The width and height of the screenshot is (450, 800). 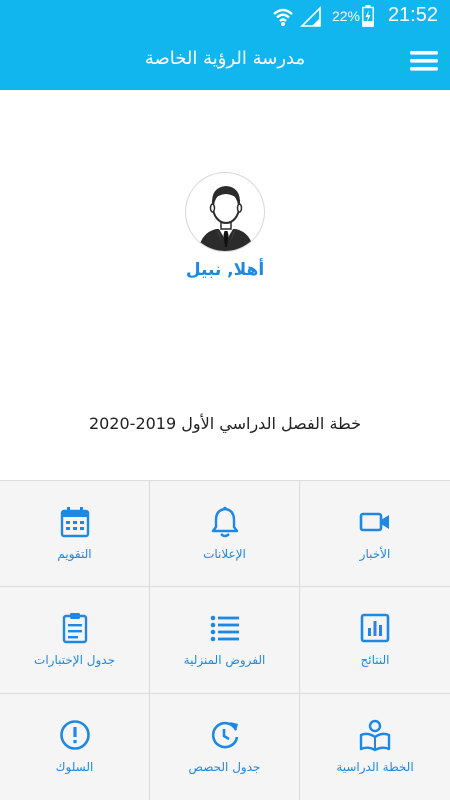 What do you see at coordinates (224, 554) in the screenshot?
I see `tile-label: الإعلانات` at bounding box center [224, 554].